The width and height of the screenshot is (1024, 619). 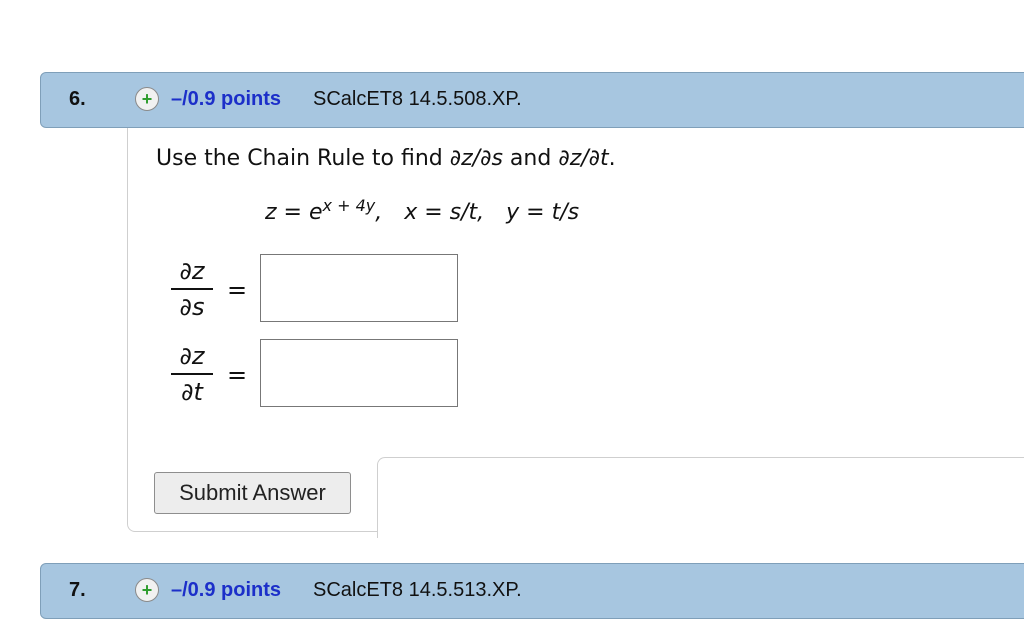 I want to click on given-equations: z = ex + 4y, x = s/t, y = t/s, so click(x=422, y=210).